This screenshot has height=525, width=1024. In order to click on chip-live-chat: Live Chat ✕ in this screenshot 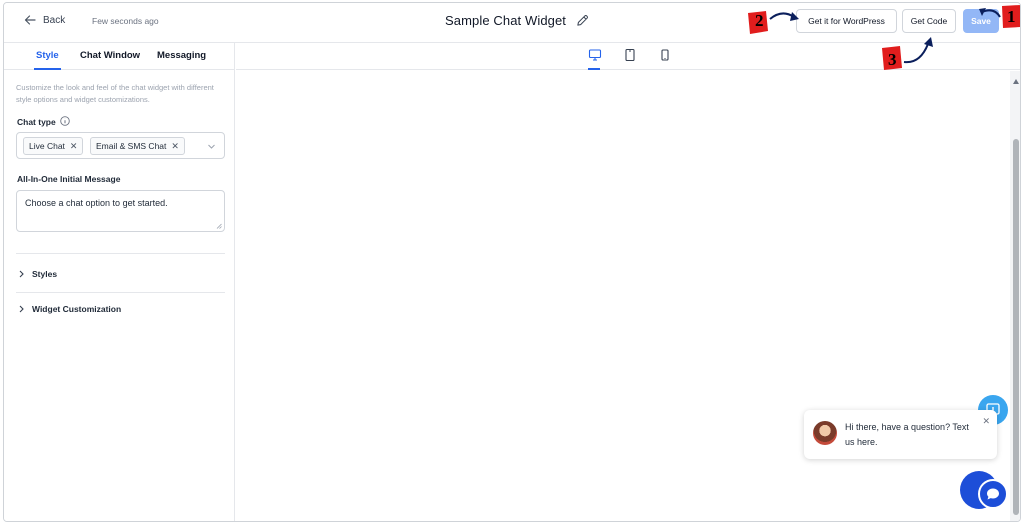, I will do `click(53, 146)`.